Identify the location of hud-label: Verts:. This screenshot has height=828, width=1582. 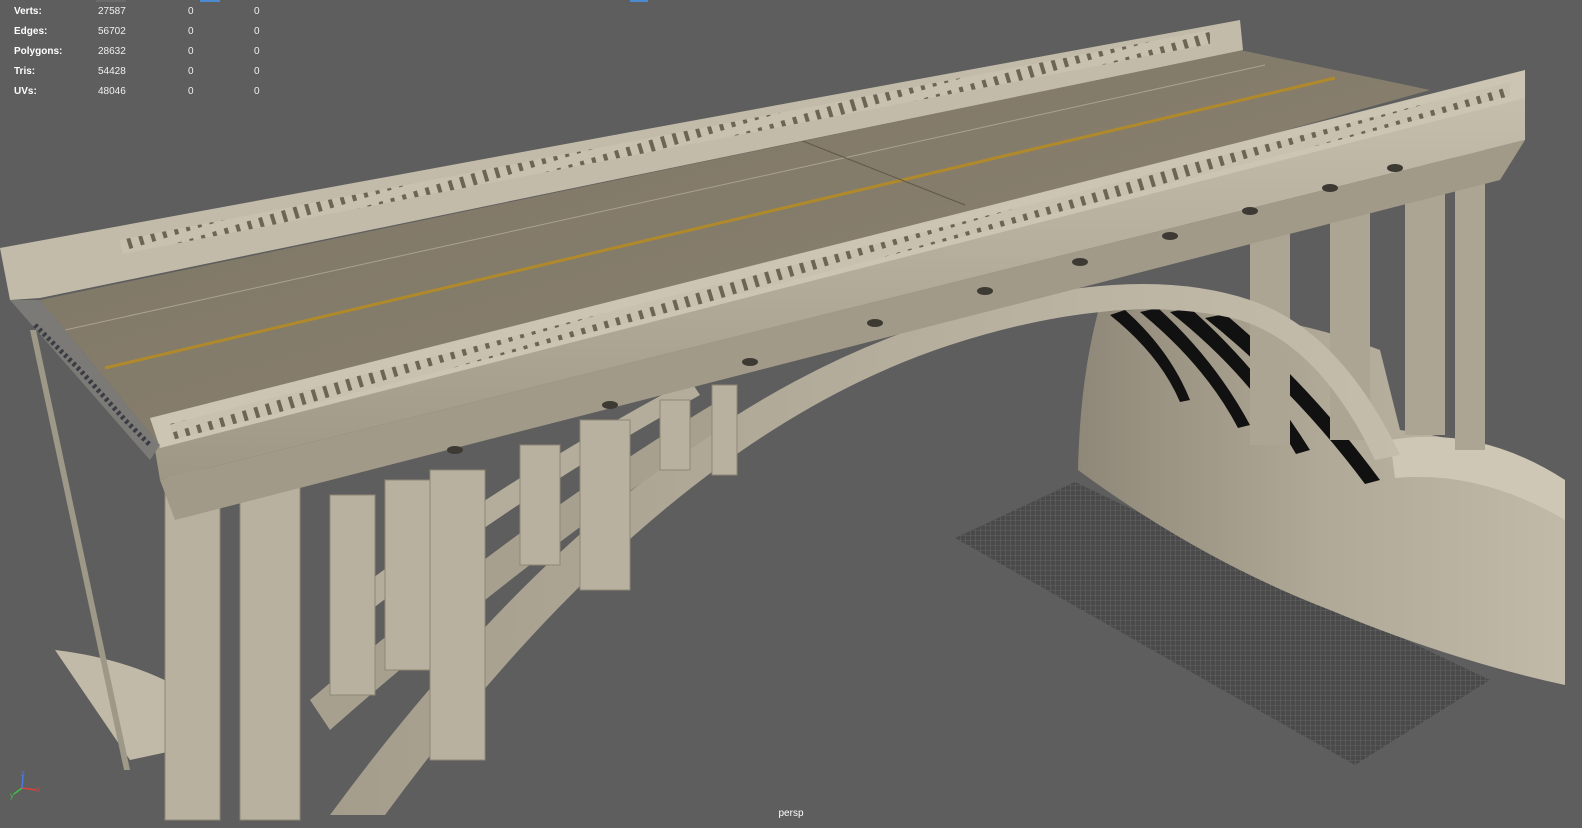
(28, 11).